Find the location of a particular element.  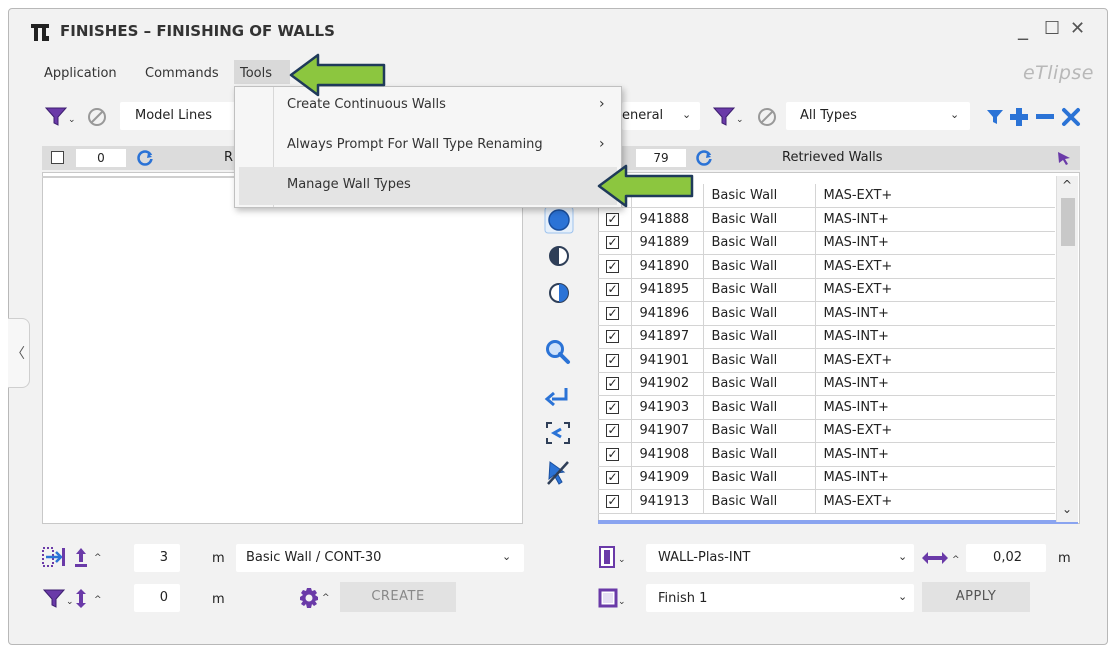

table-row: ✓ 941913 Basic Wall MAS-EXT+ is located at coordinates (826, 501).